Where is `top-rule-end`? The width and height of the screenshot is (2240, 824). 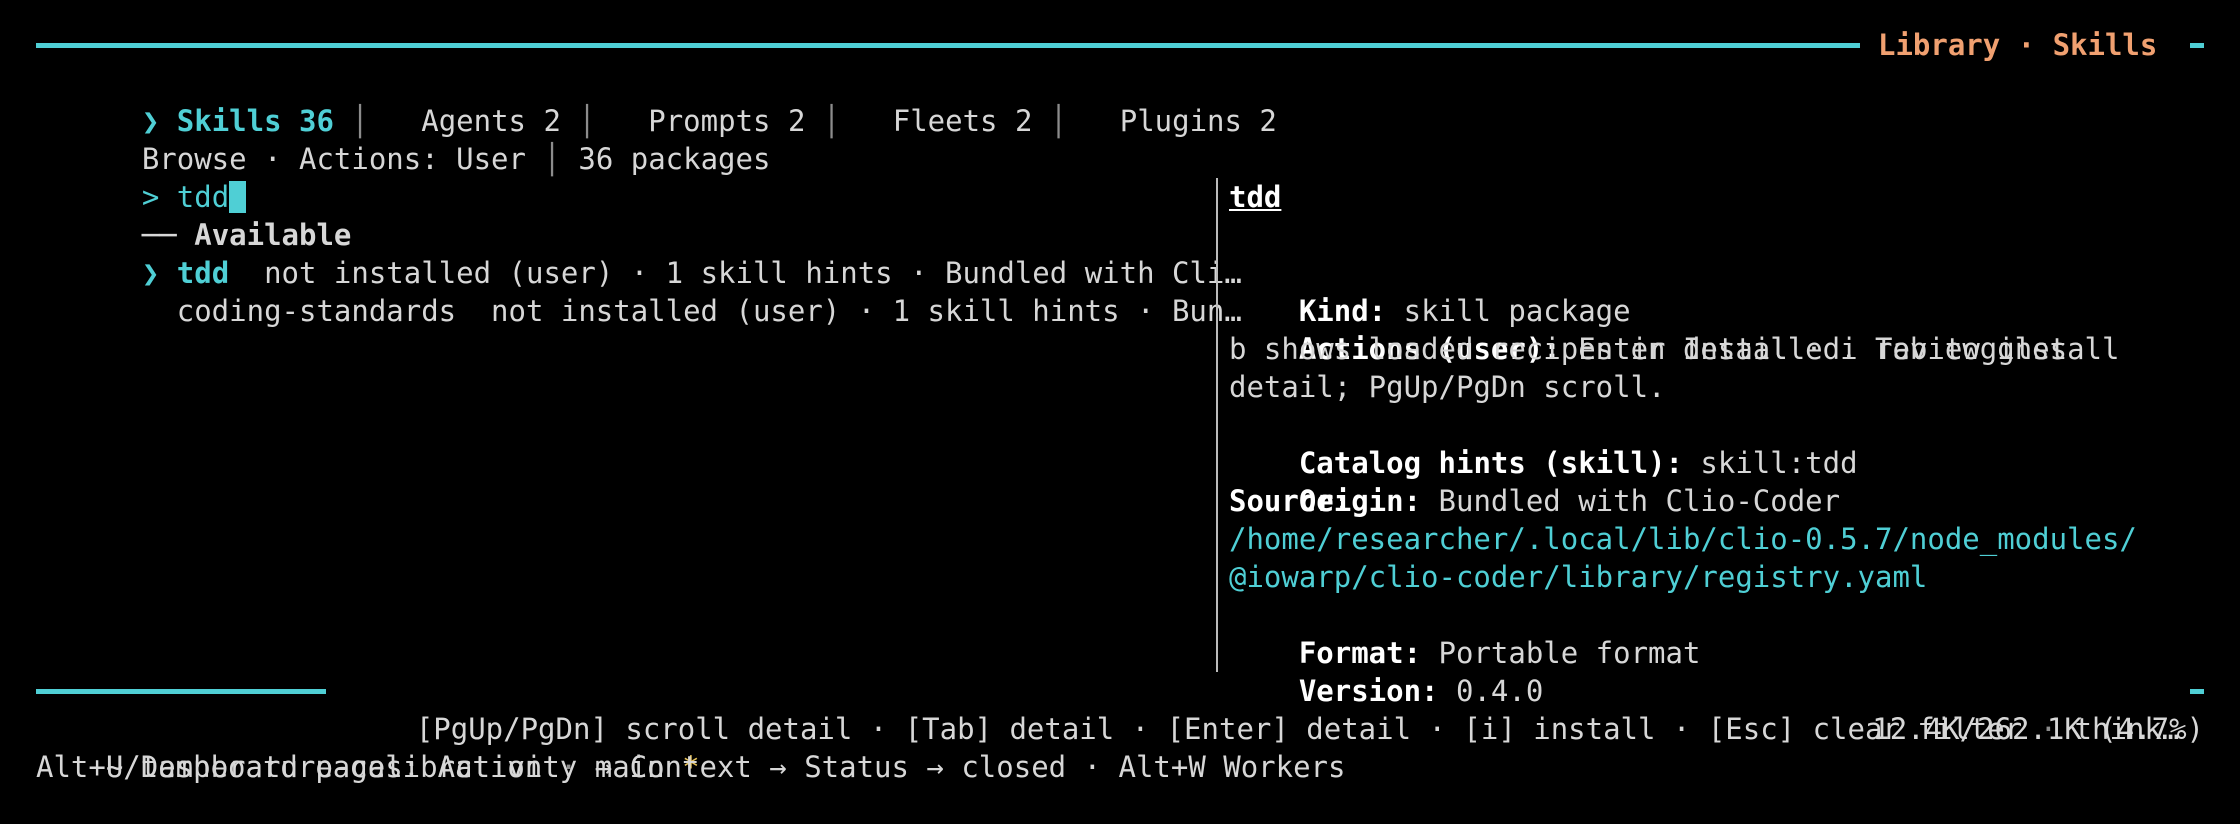 top-rule-end is located at coordinates (2197, 45).